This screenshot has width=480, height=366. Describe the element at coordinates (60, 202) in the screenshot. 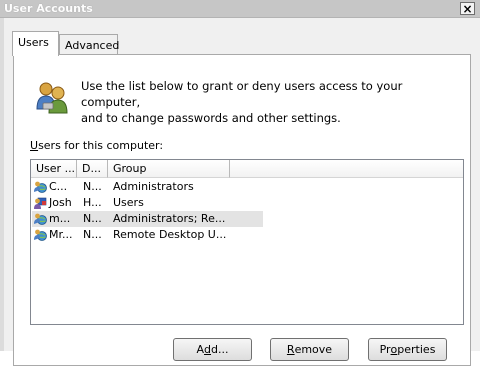

I see `row-2-user: Josh` at that location.